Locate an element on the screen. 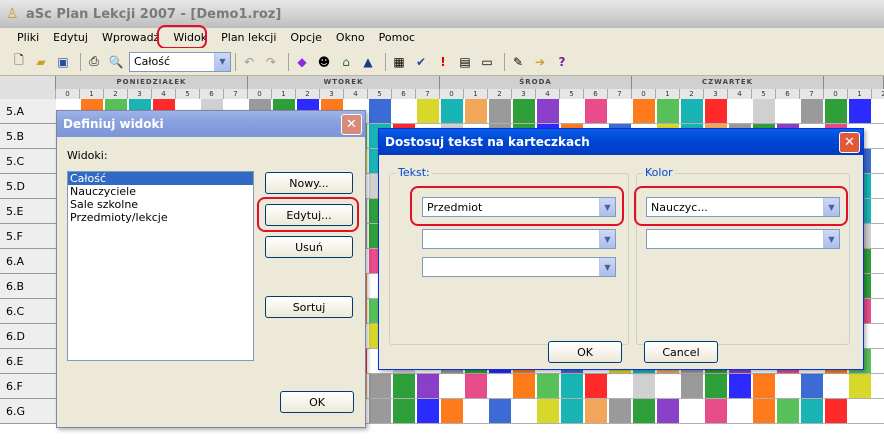 This screenshot has width=884, height=439. teachers-icon: ☻ is located at coordinates (324, 62).